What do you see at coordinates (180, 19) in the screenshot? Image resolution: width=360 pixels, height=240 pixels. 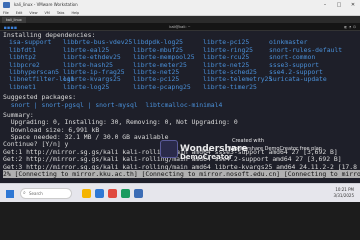 I see `vm-tab-strip: kali_linux` at bounding box center [180, 19].